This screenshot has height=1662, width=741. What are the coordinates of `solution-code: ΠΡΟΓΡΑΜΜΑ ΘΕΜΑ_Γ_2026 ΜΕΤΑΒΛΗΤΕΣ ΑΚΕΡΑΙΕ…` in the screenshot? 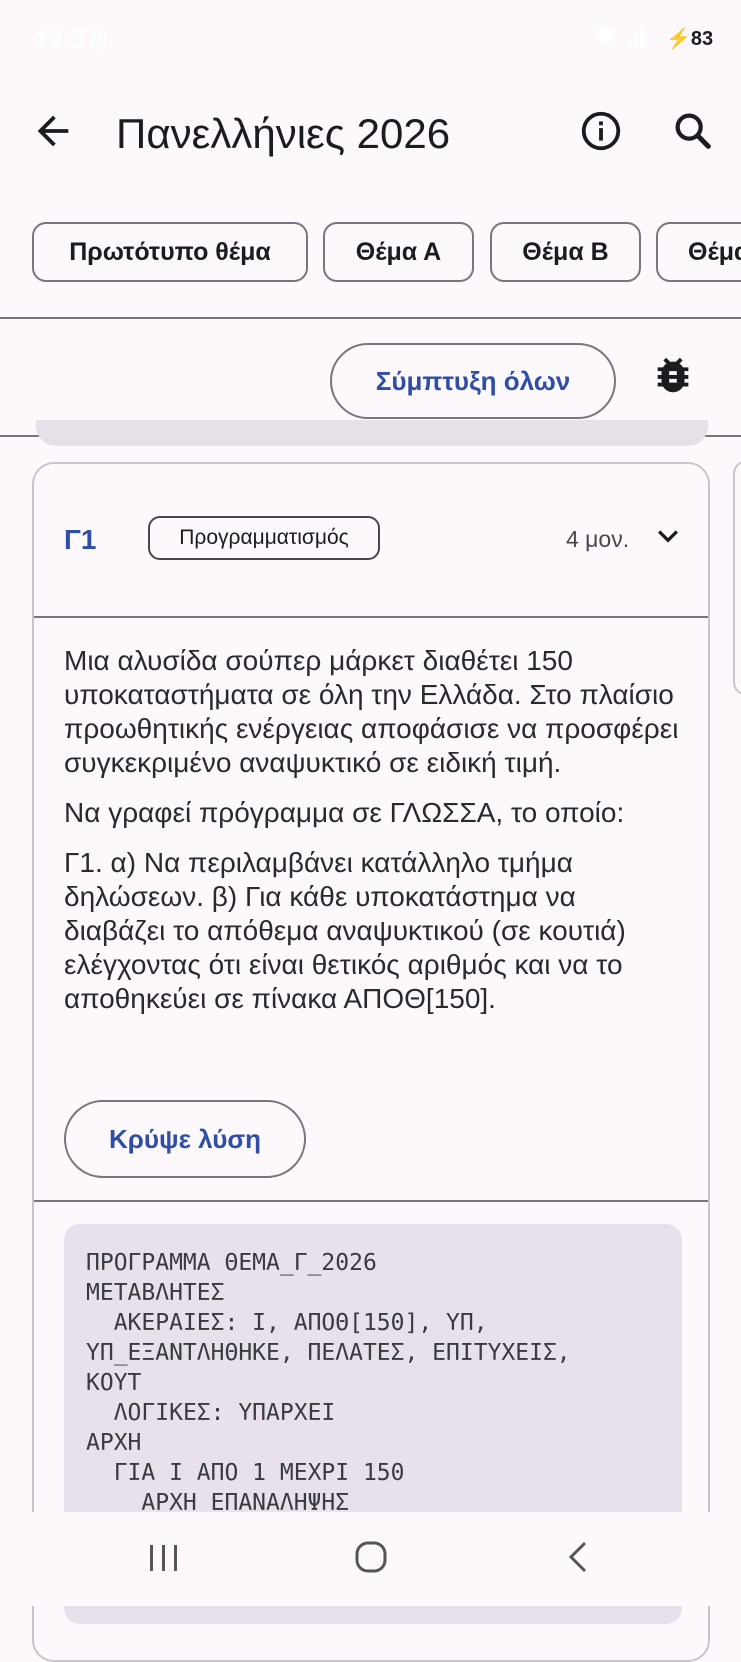 It's located at (328, 1383).